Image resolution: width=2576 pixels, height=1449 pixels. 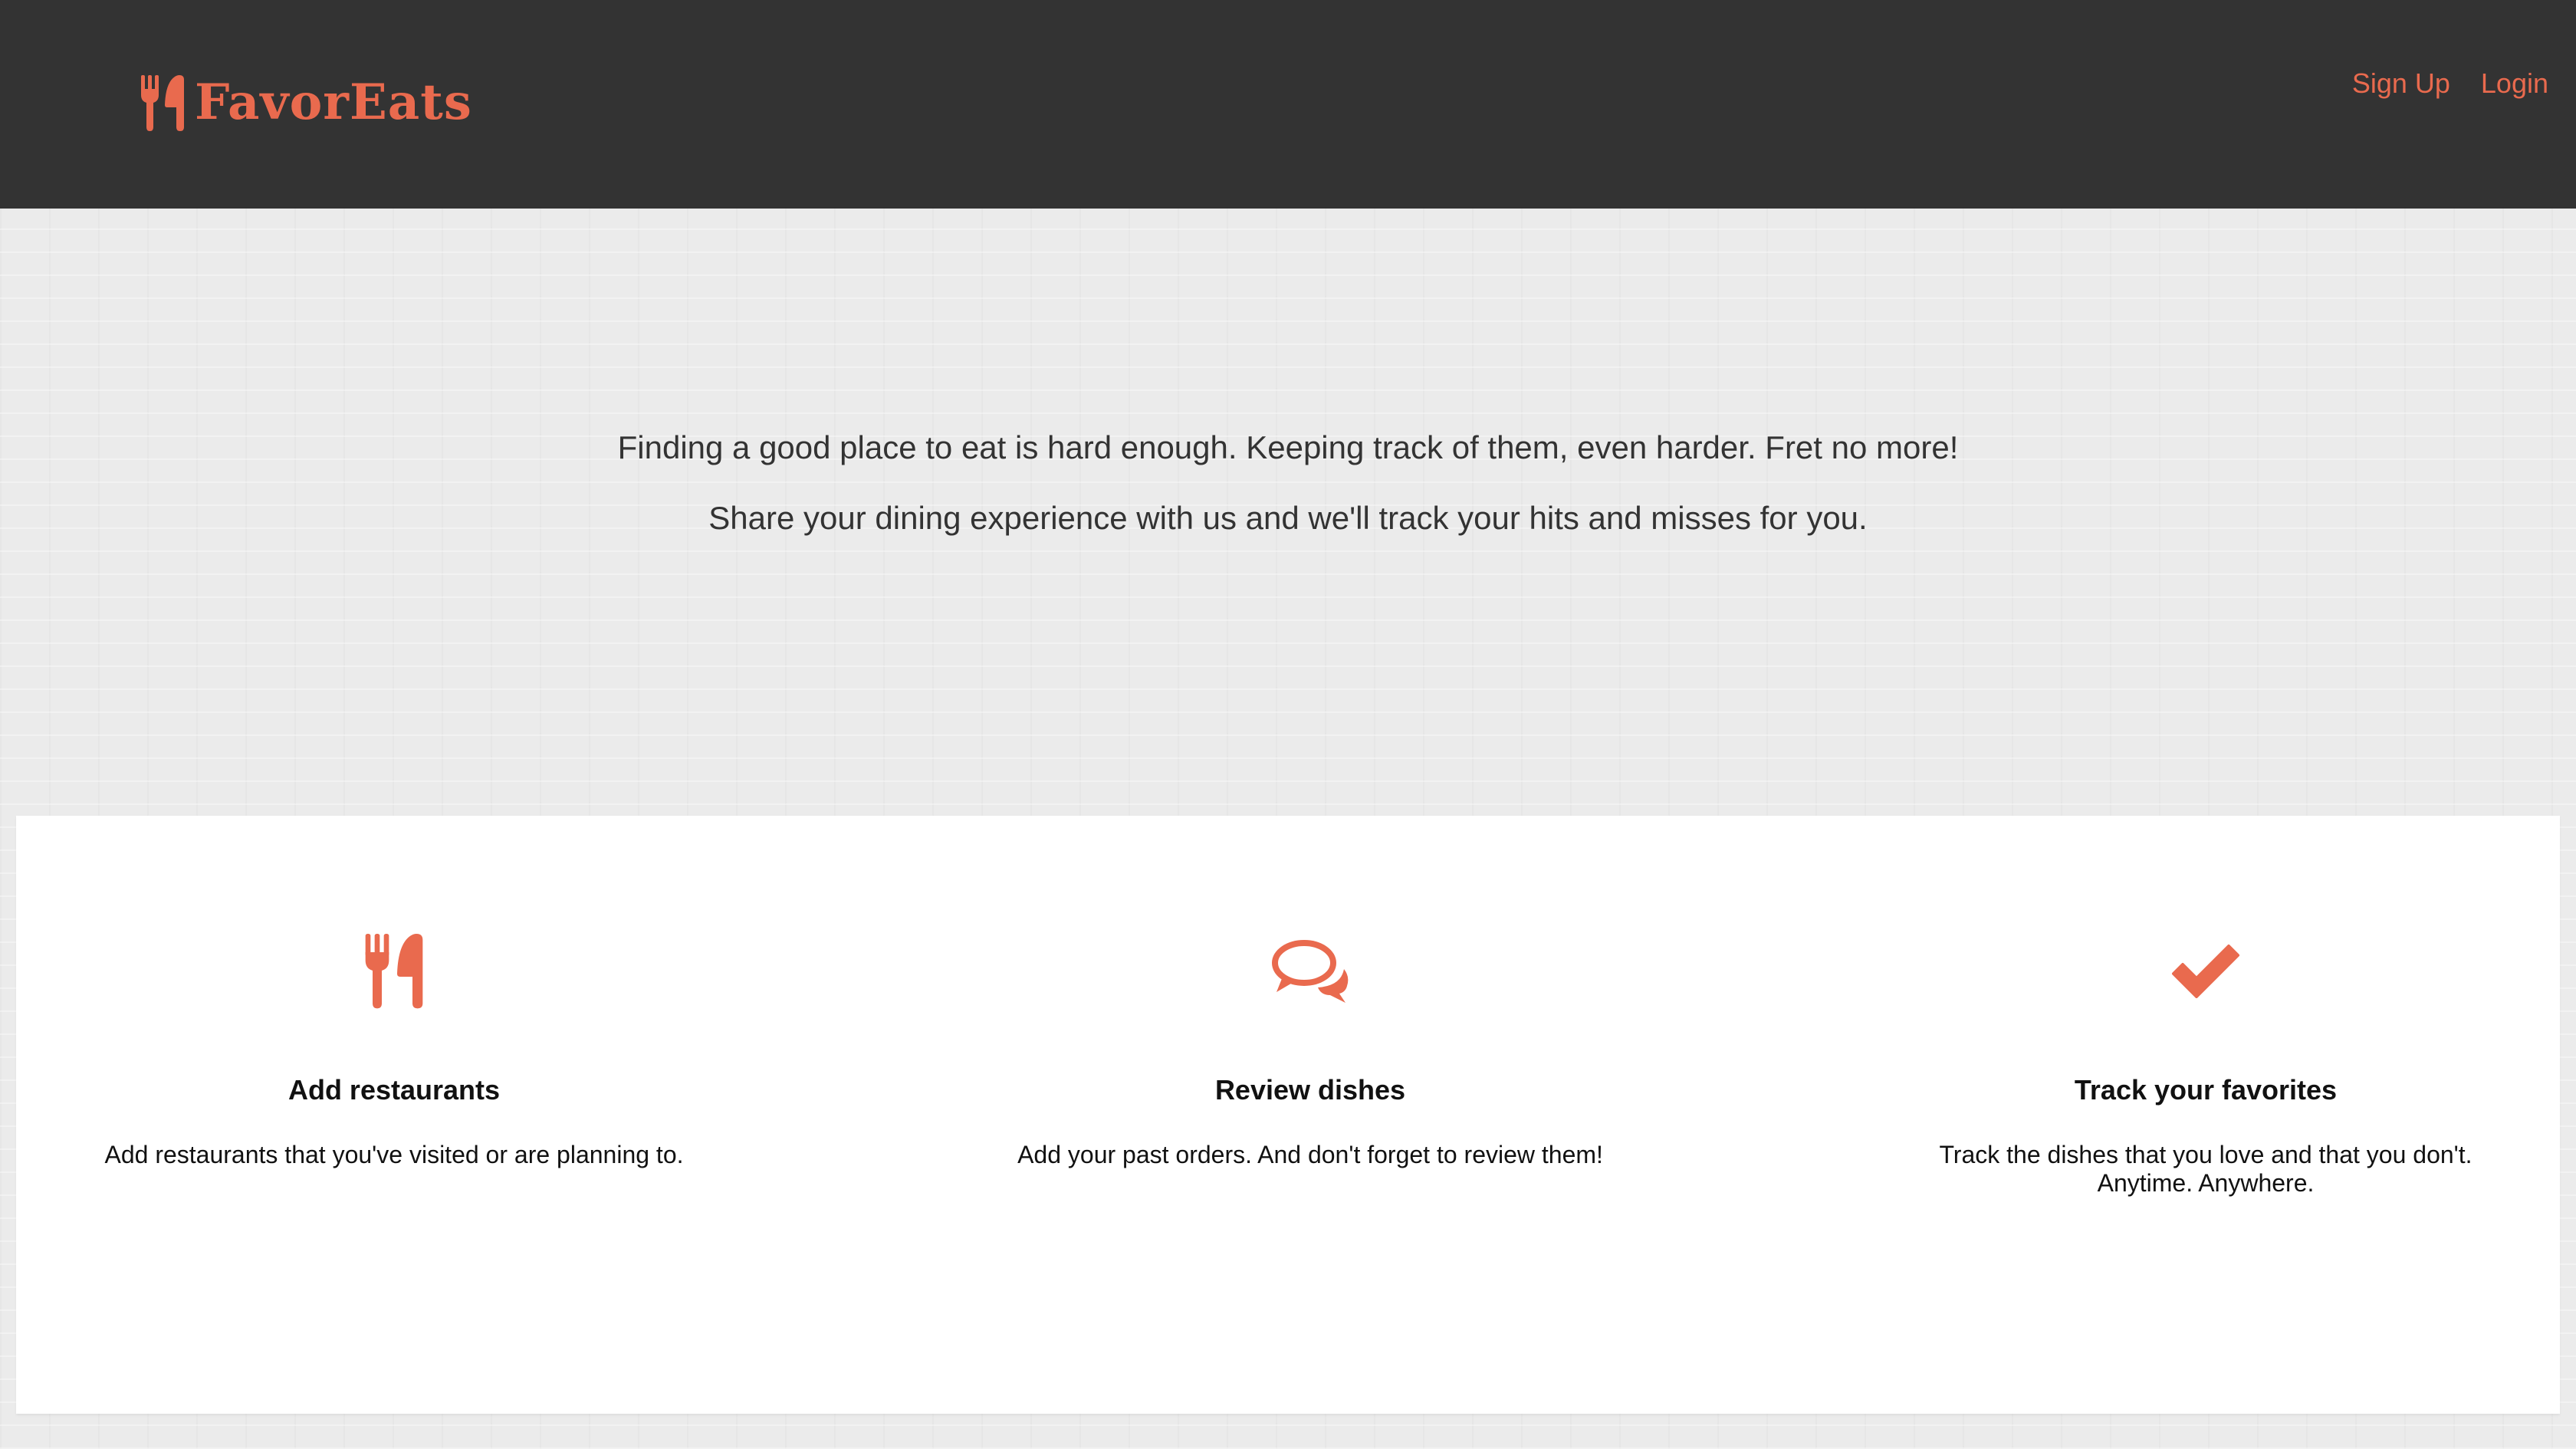 I want to click on brand-name: FavorEats, so click(x=333, y=102).